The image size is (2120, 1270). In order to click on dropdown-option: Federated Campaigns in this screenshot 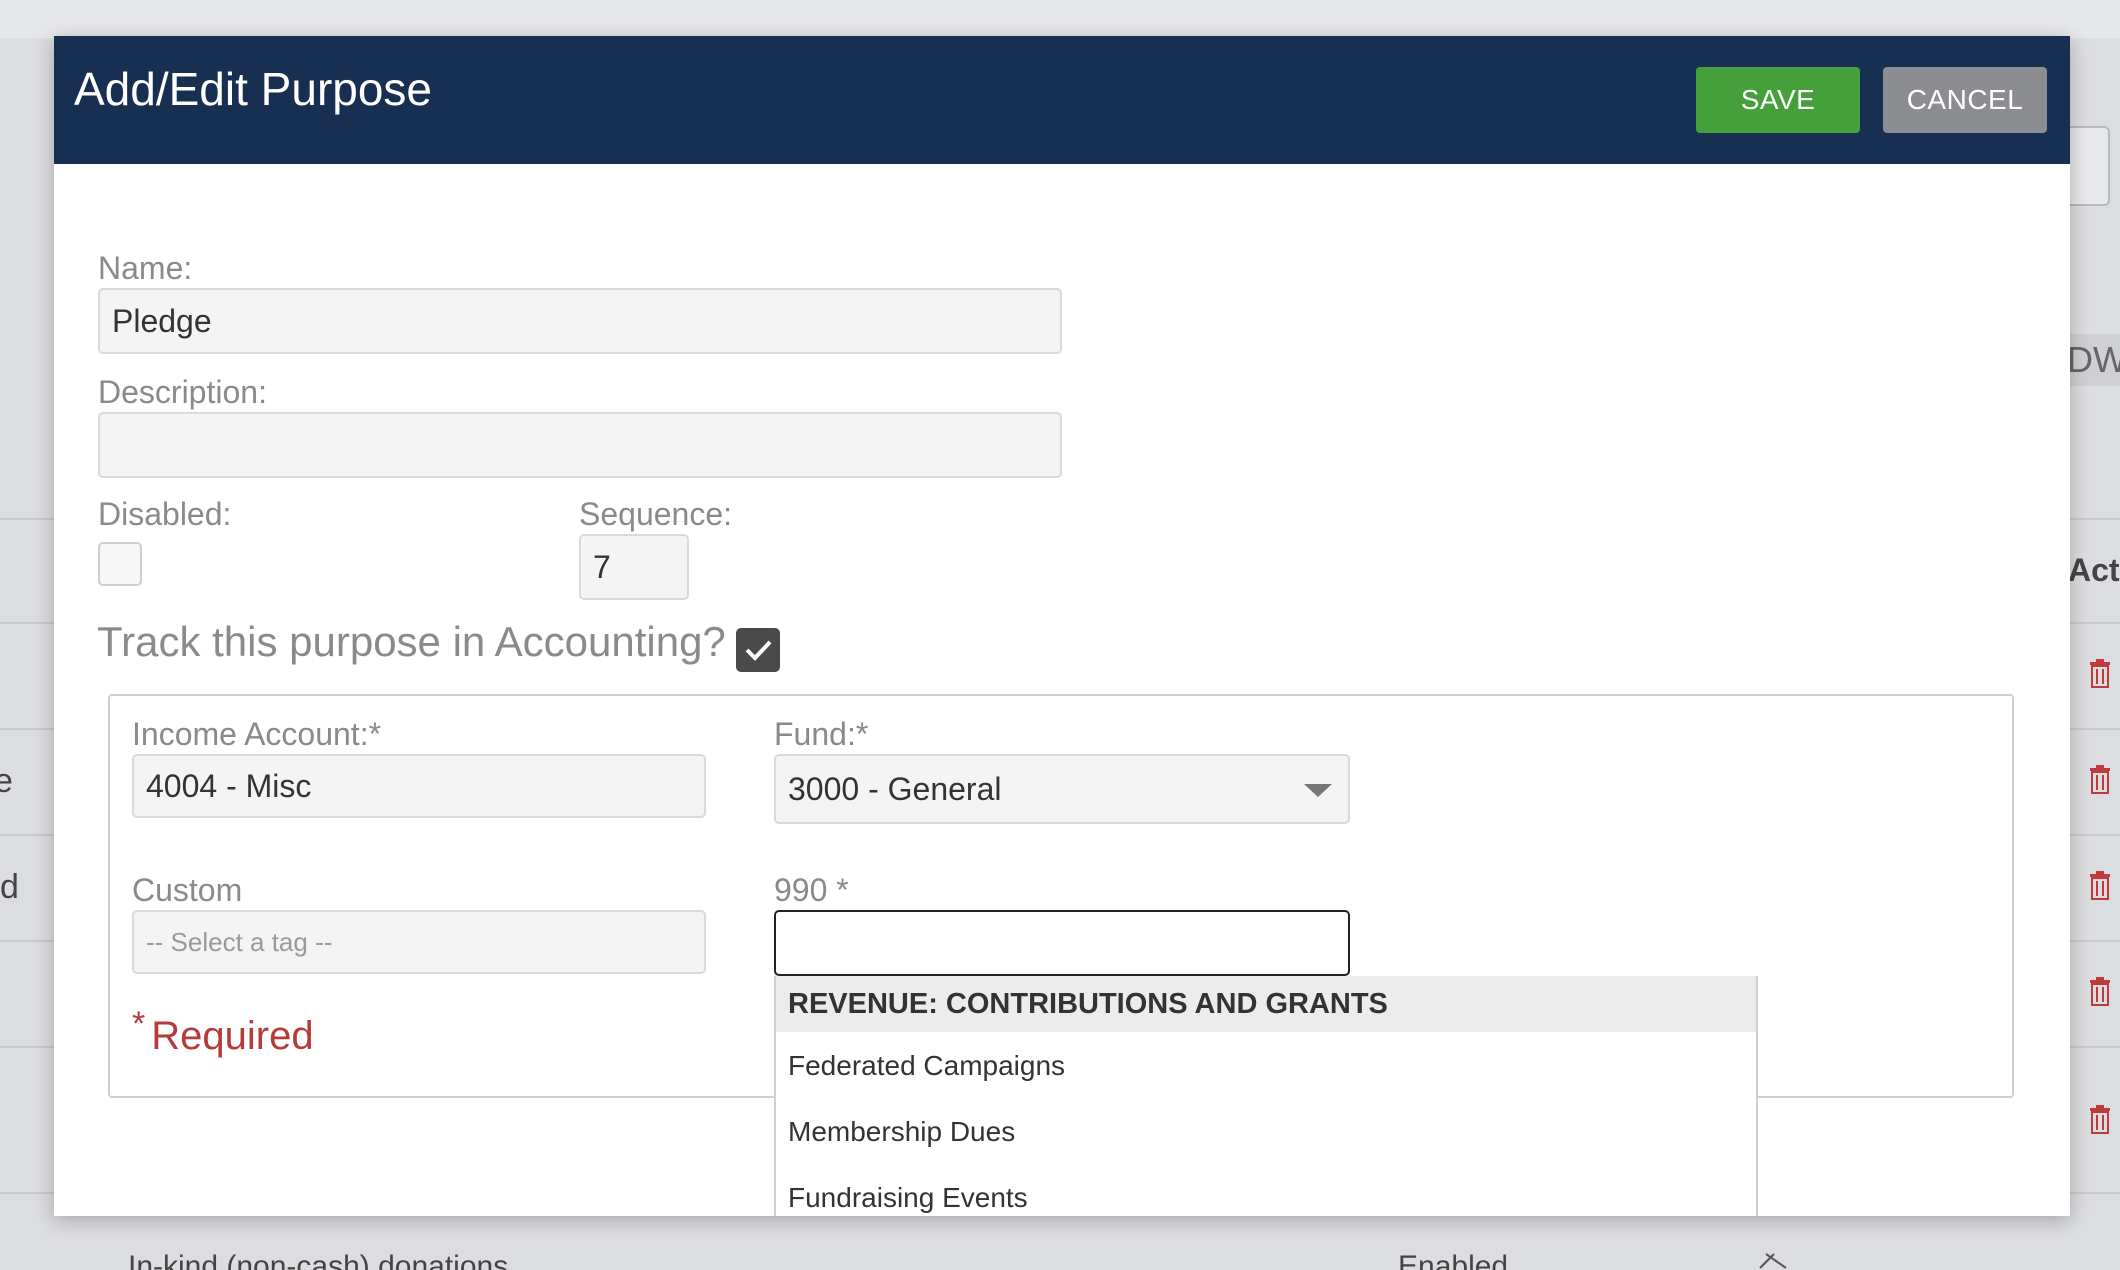, I will do `click(926, 1066)`.